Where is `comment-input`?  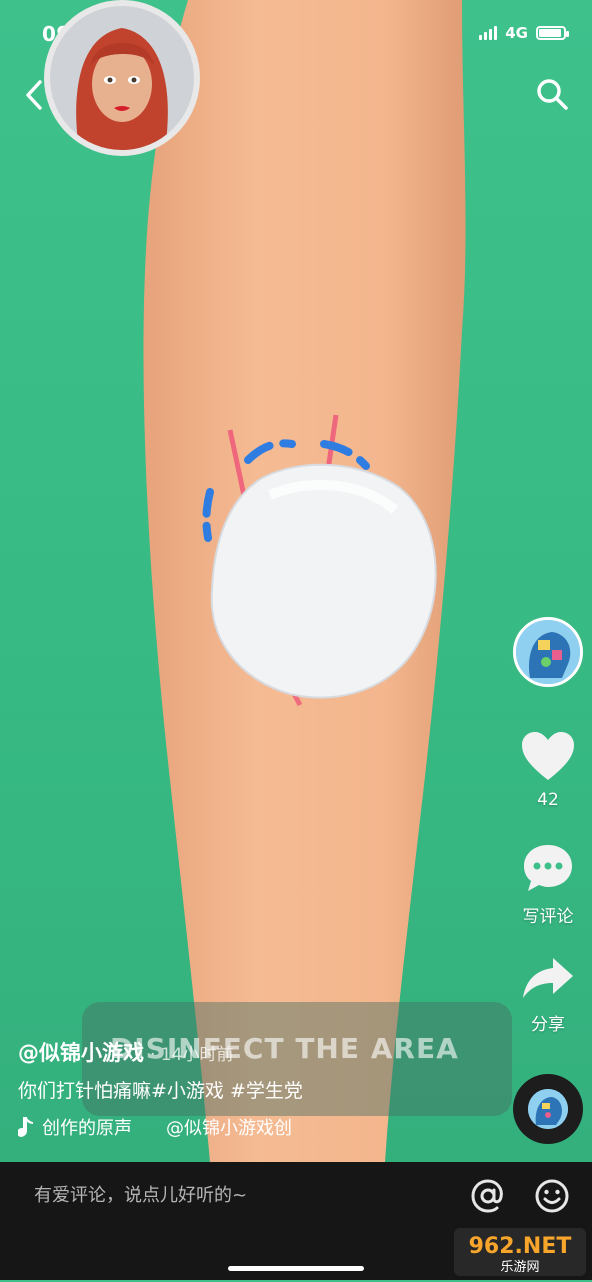
comment-input is located at coordinates (234, 1195).